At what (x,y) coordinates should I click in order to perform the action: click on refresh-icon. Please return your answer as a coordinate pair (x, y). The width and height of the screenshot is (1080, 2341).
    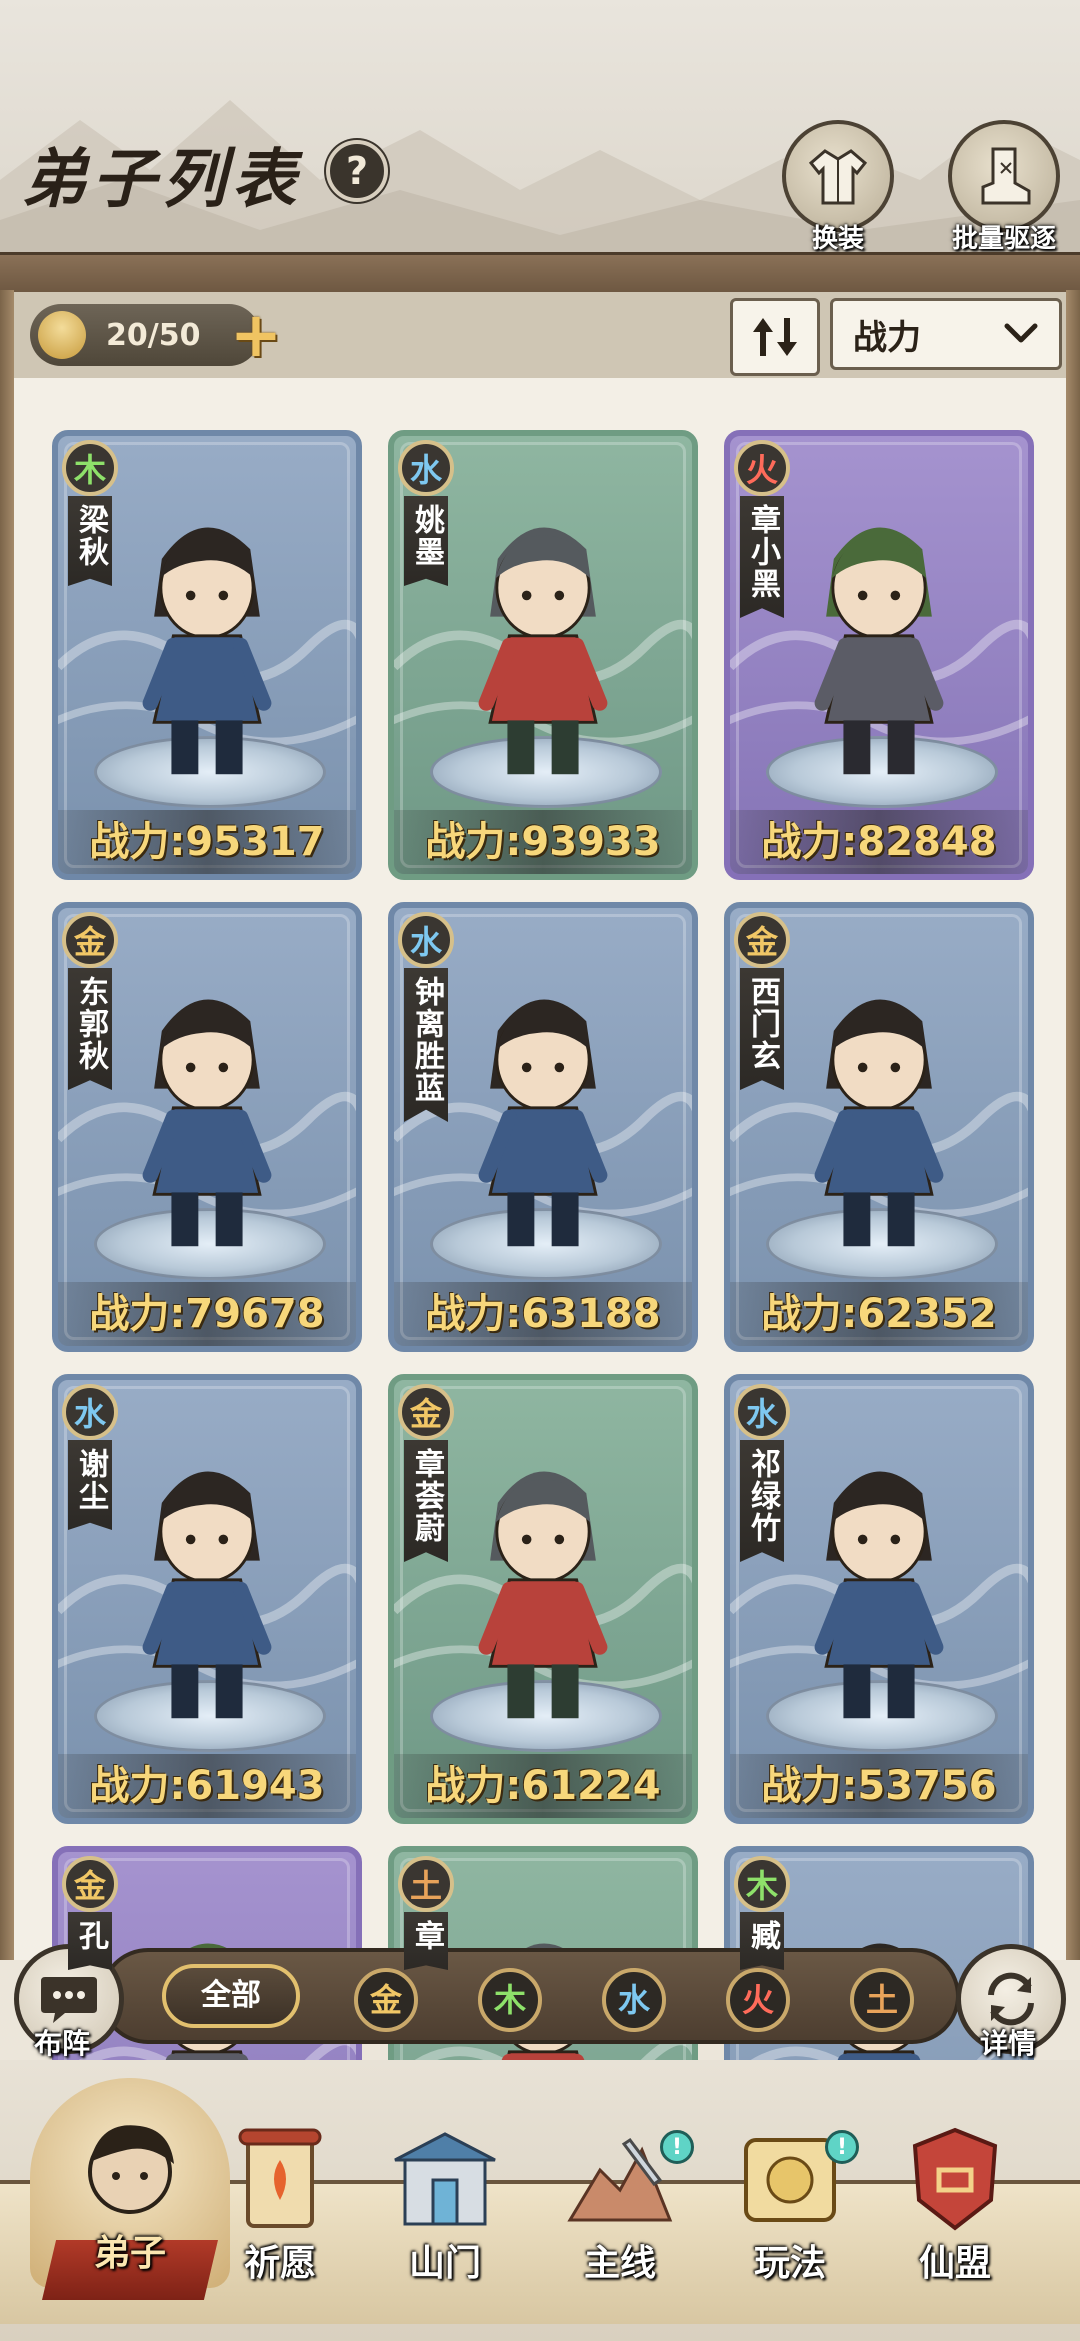
    Looking at the image, I should click on (1011, 1999).